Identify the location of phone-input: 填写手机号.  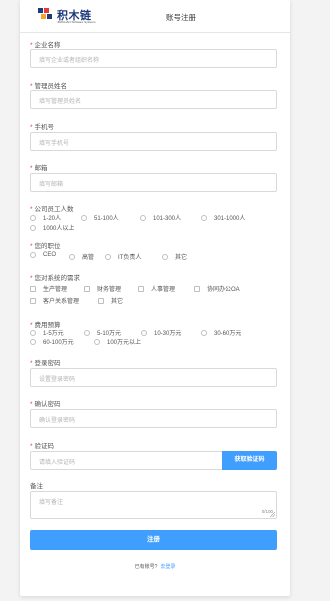
(153, 141).